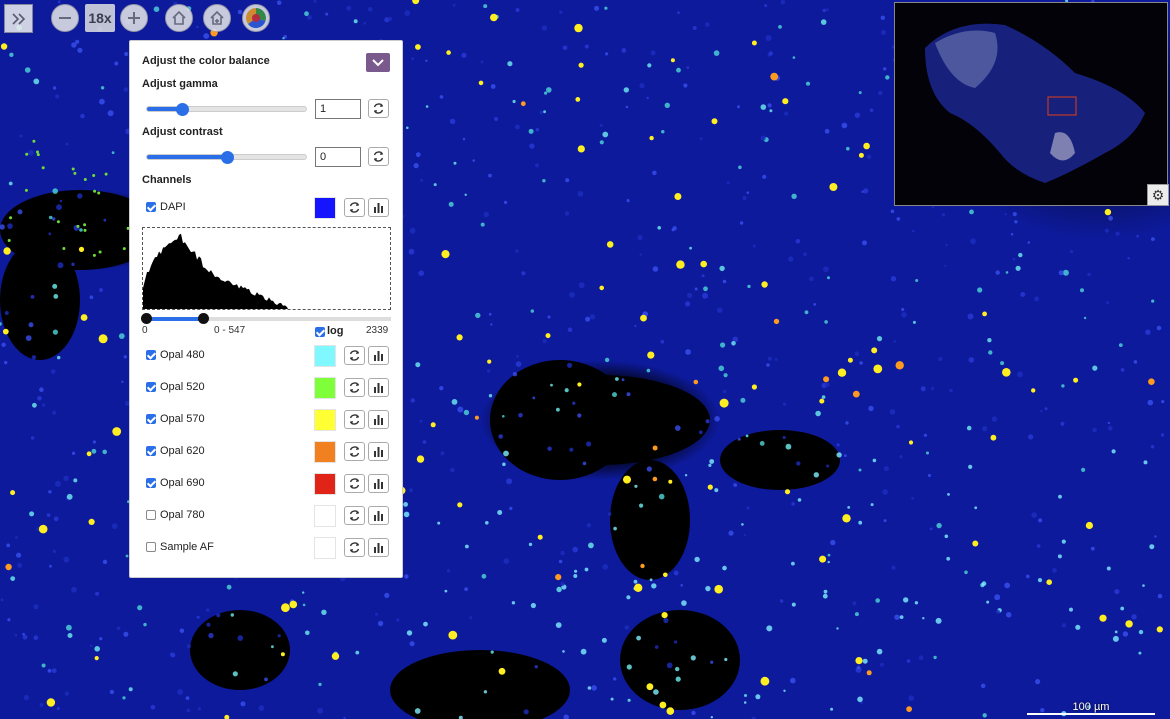 The height and width of the screenshot is (719, 1170). What do you see at coordinates (217, 18) in the screenshot?
I see `fit-button` at bounding box center [217, 18].